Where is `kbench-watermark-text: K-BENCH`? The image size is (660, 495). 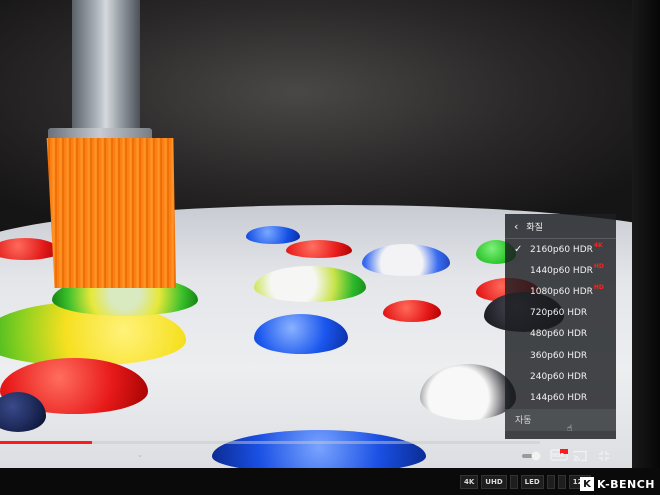
kbench-watermark-text: K-BENCH is located at coordinates (626, 484).